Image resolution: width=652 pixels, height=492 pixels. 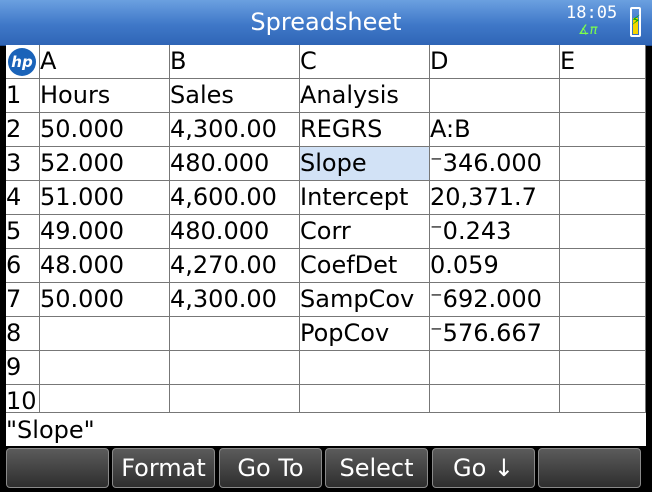 What do you see at coordinates (365, 62) in the screenshot?
I see `column-header-c: C` at bounding box center [365, 62].